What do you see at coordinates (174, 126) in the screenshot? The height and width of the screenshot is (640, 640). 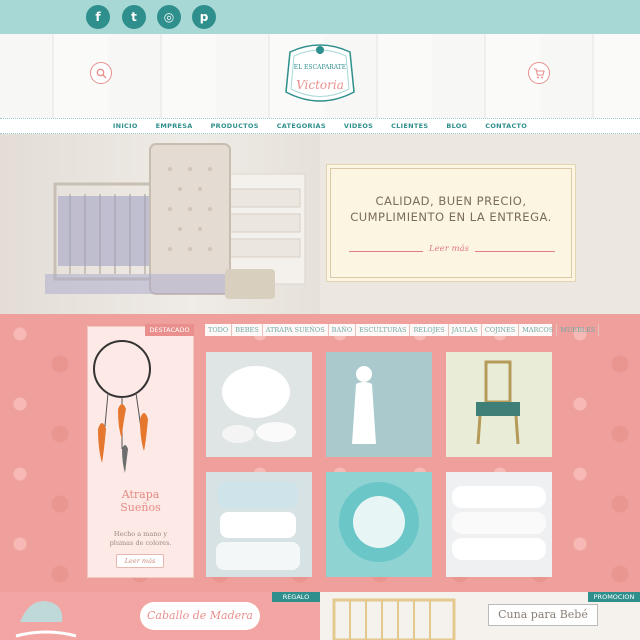 I see `nav-empresa: EMPRESA` at bounding box center [174, 126].